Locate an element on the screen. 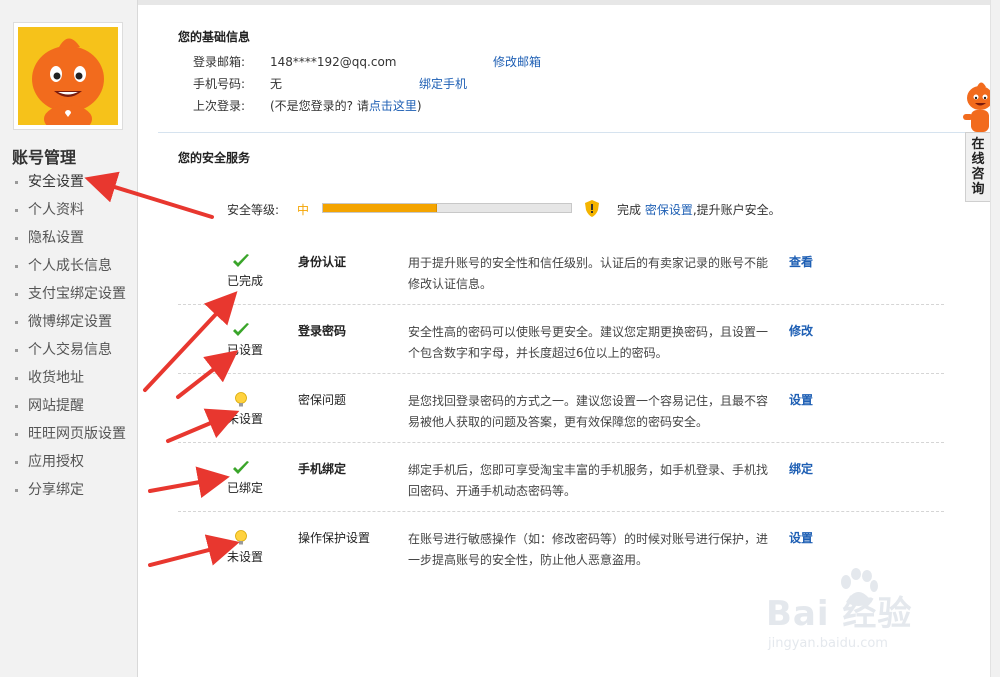 This screenshot has width=1000, height=677. basic-info-title: 您的基础信息 is located at coordinates (214, 37).